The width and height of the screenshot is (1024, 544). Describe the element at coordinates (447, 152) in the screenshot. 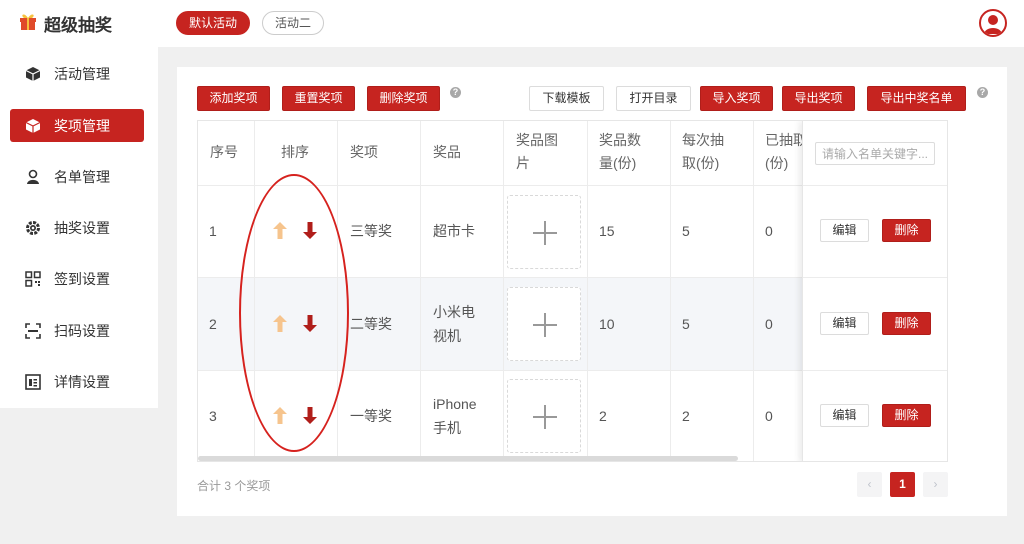

I see `header-prize: 奖品` at that location.